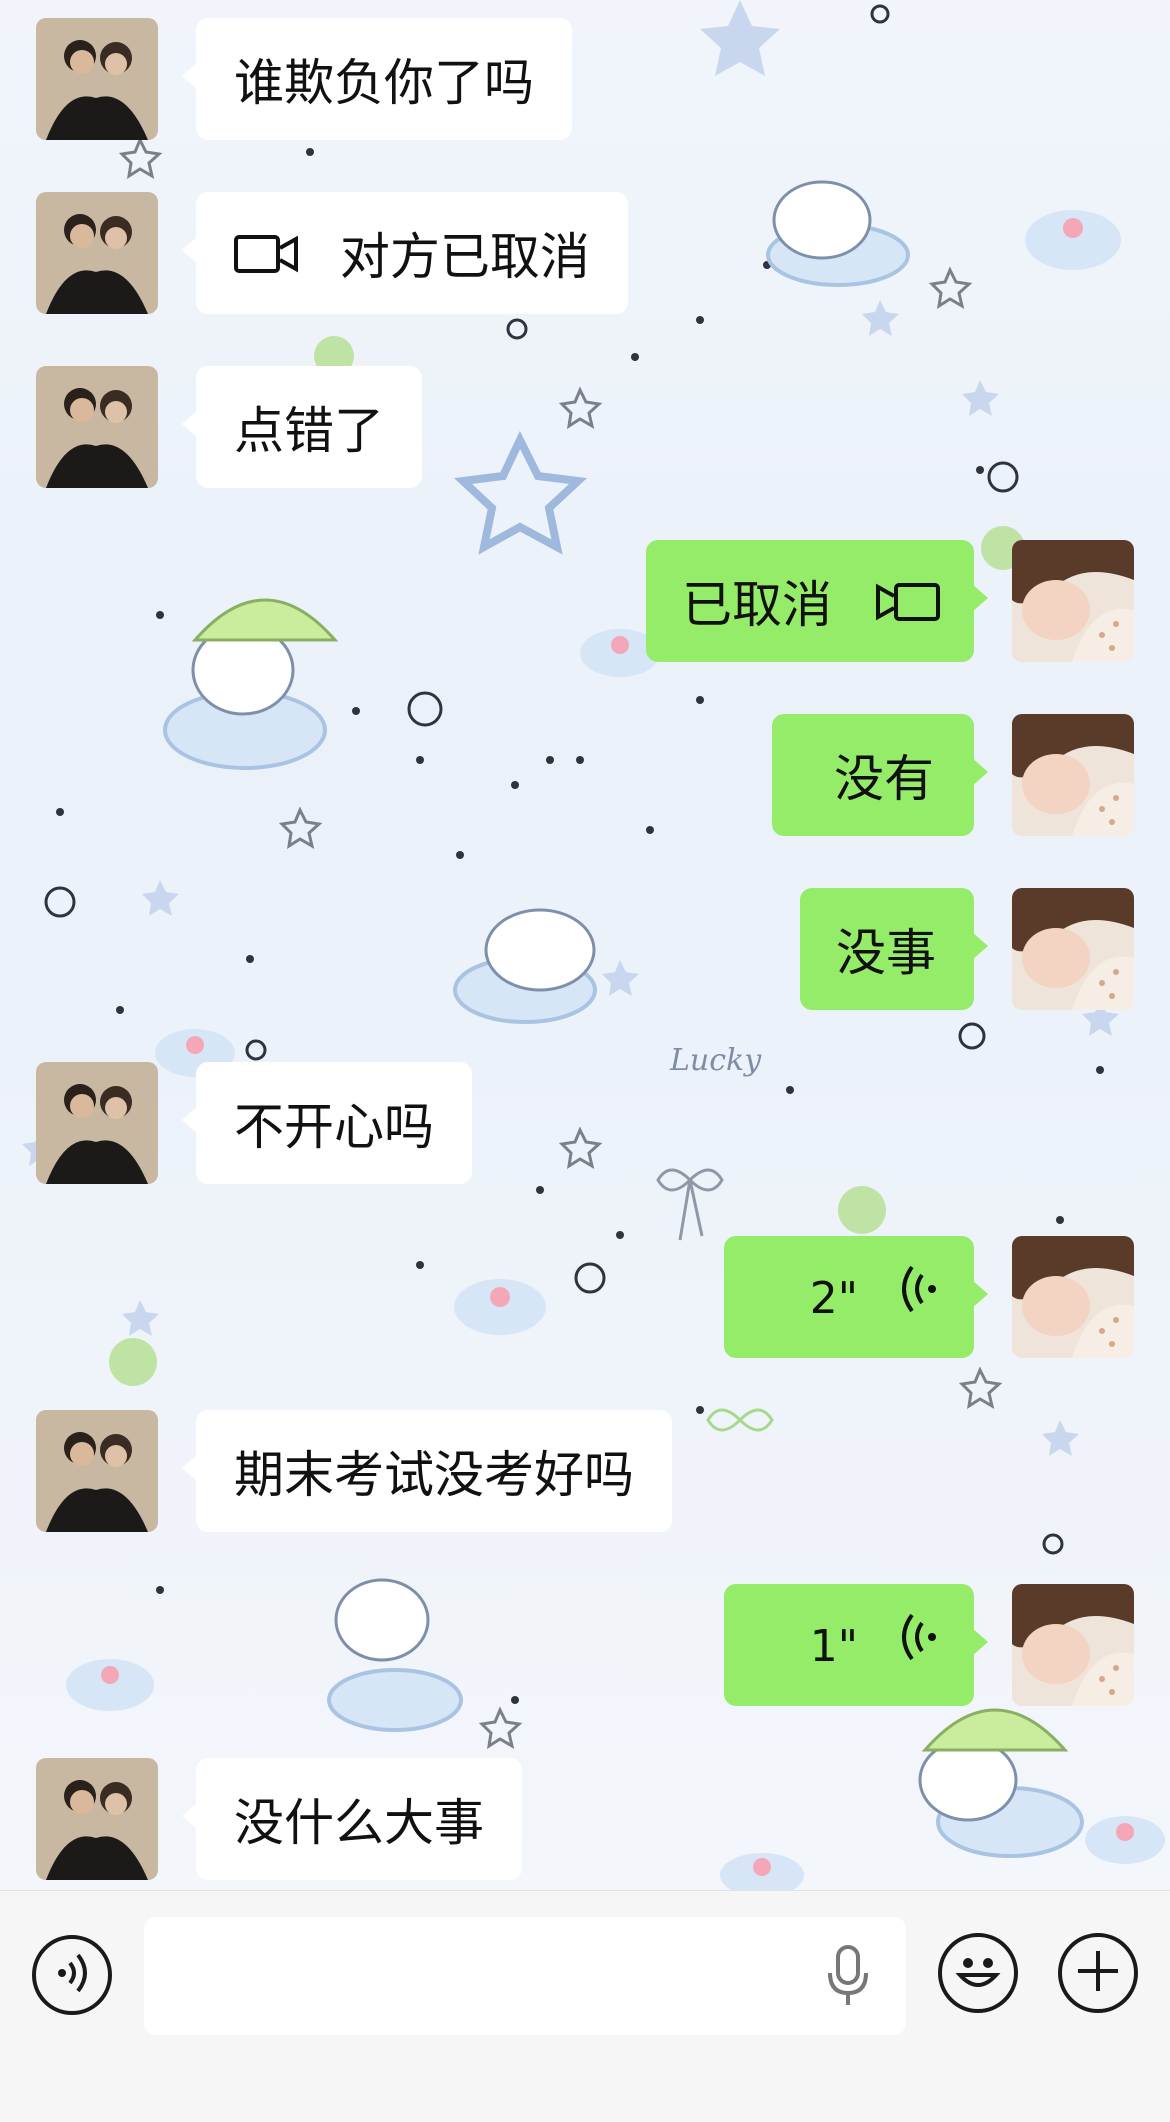  What do you see at coordinates (384, 82) in the screenshot?
I see `message-text: 谁欺负你了吗` at bounding box center [384, 82].